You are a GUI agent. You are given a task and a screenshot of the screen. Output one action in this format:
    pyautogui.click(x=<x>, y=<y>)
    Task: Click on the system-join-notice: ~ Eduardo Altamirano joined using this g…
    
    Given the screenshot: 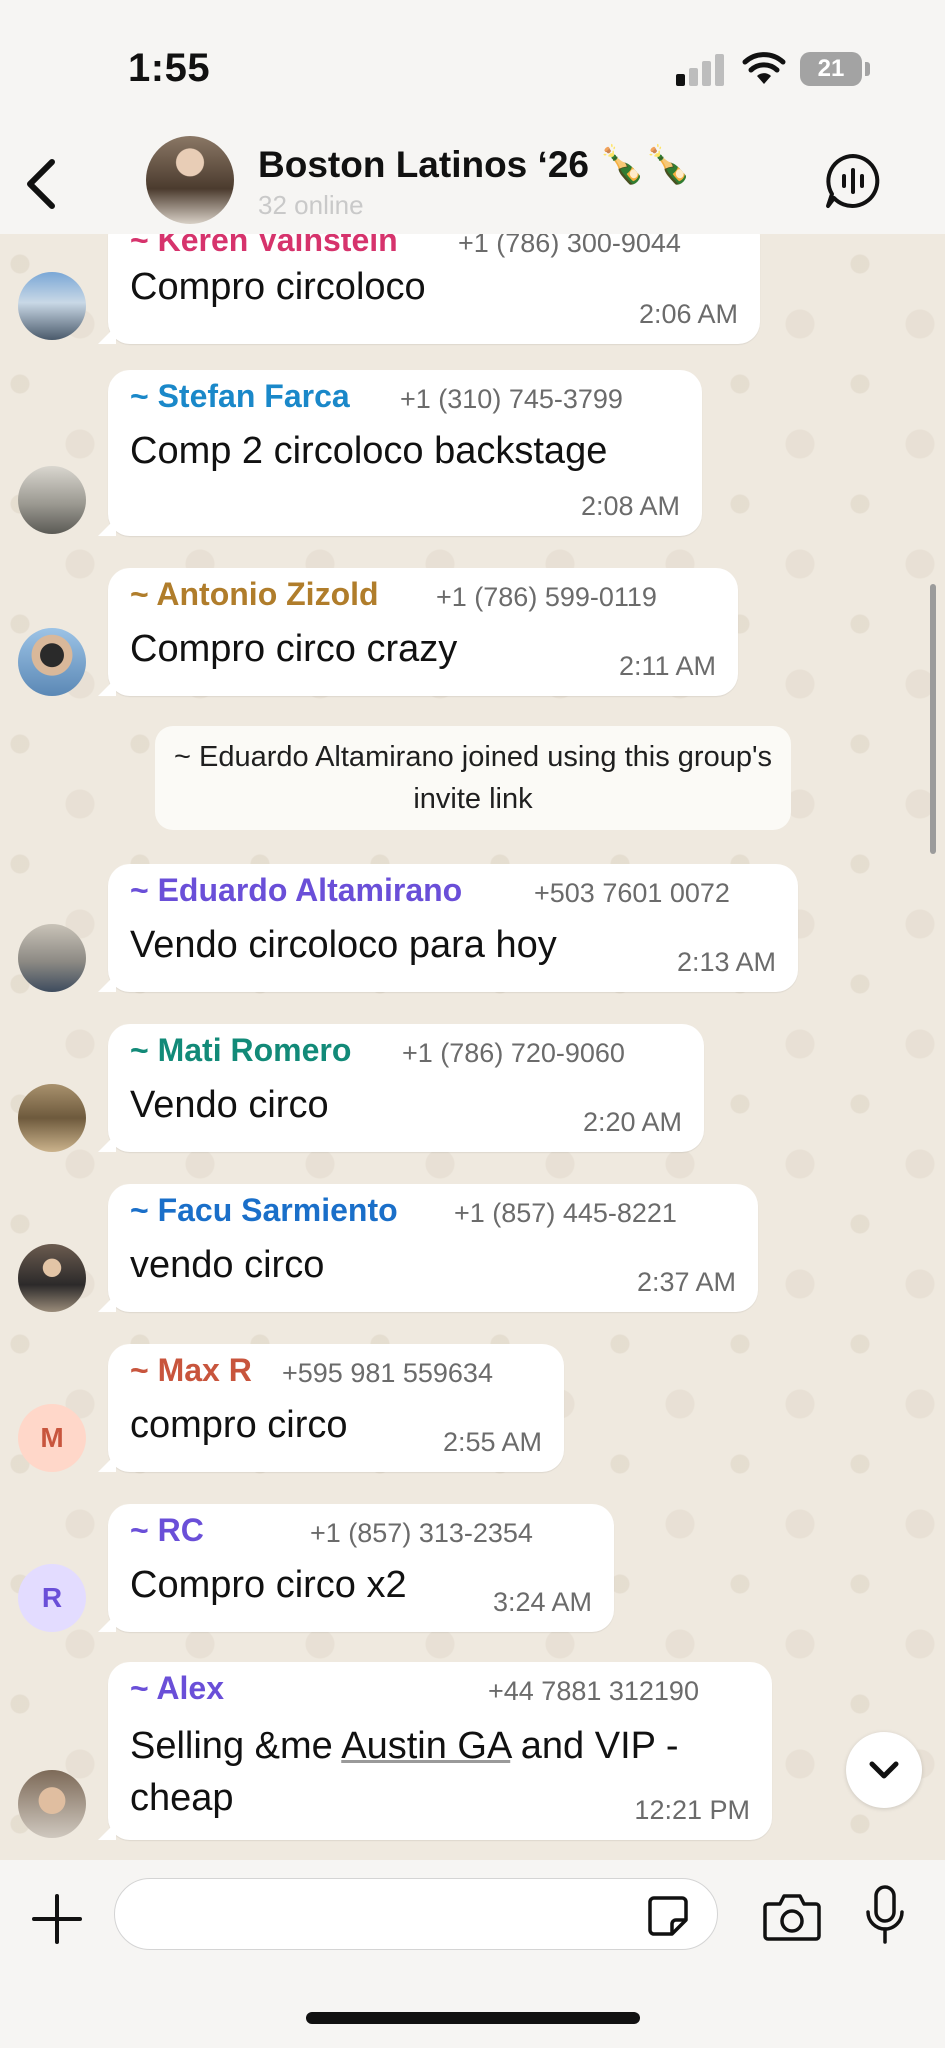 What is the action you would take?
    pyautogui.click(x=473, y=778)
    